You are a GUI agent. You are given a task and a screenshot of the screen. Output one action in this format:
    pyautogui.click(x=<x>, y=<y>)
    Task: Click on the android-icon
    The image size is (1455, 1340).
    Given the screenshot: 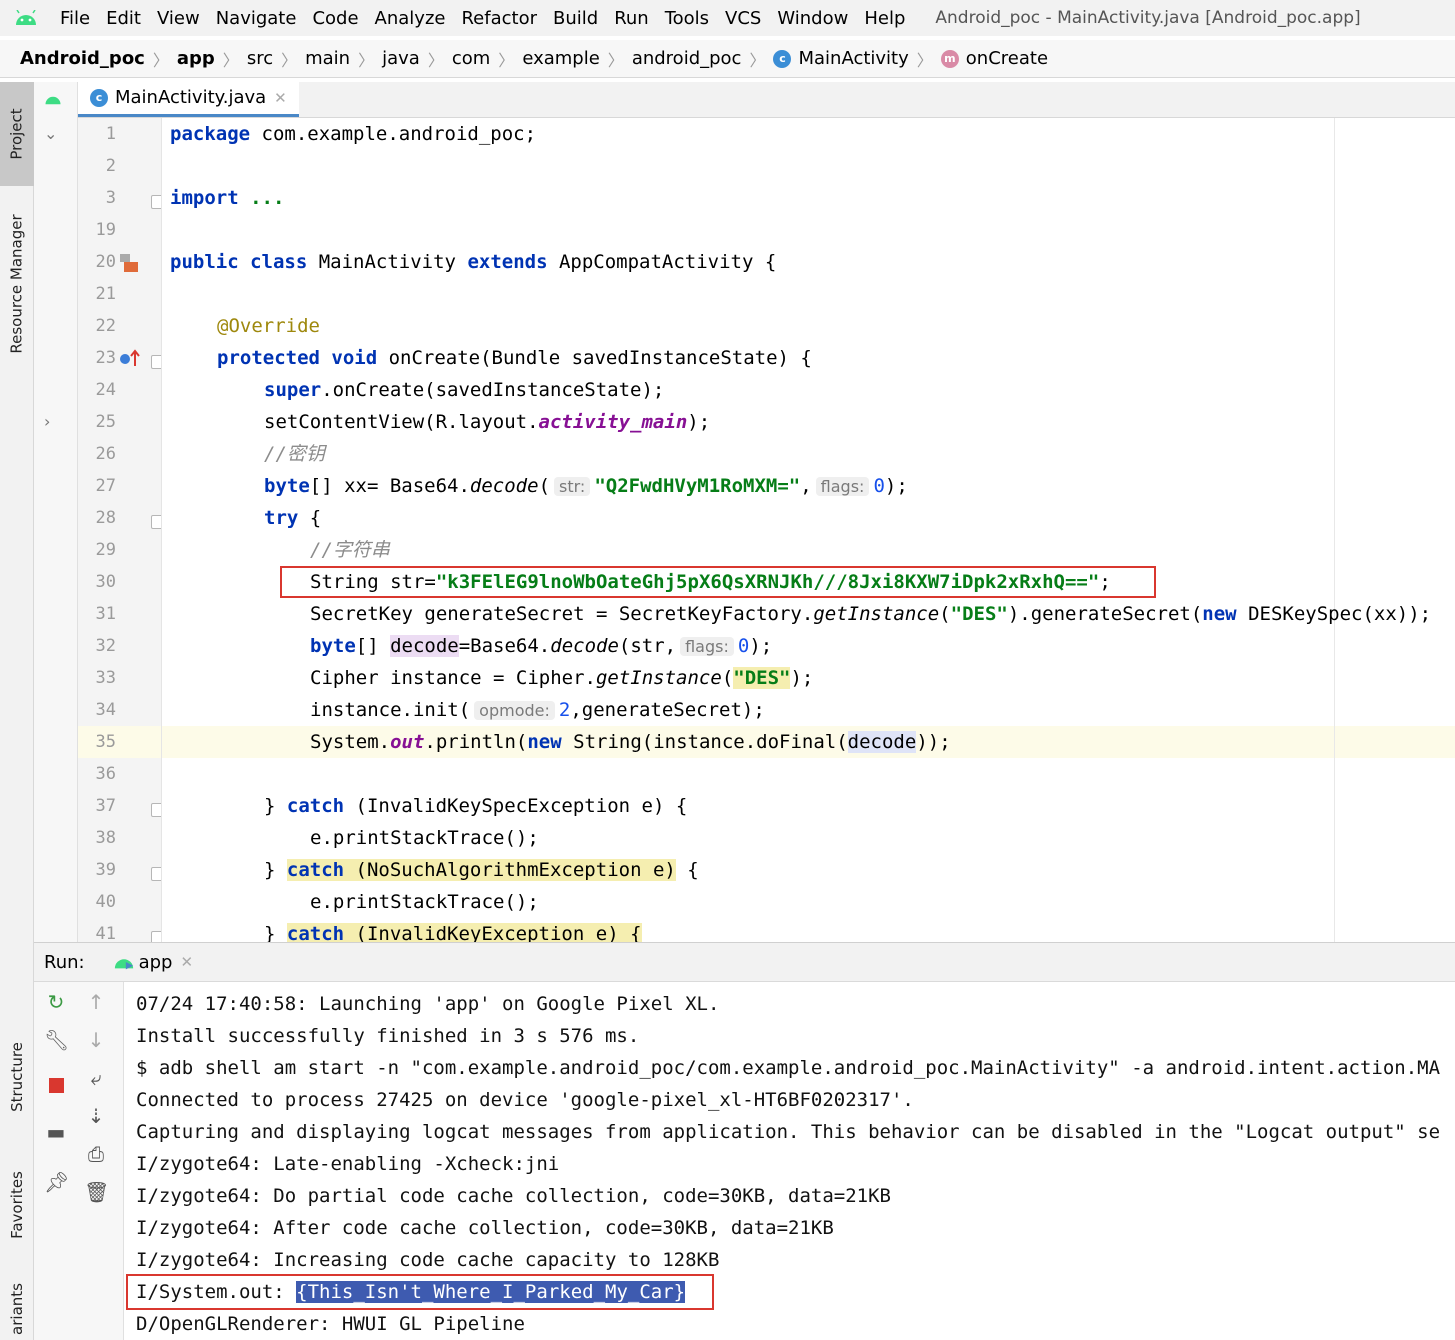 What is the action you would take?
    pyautogui.click(x=53, y=99)
    